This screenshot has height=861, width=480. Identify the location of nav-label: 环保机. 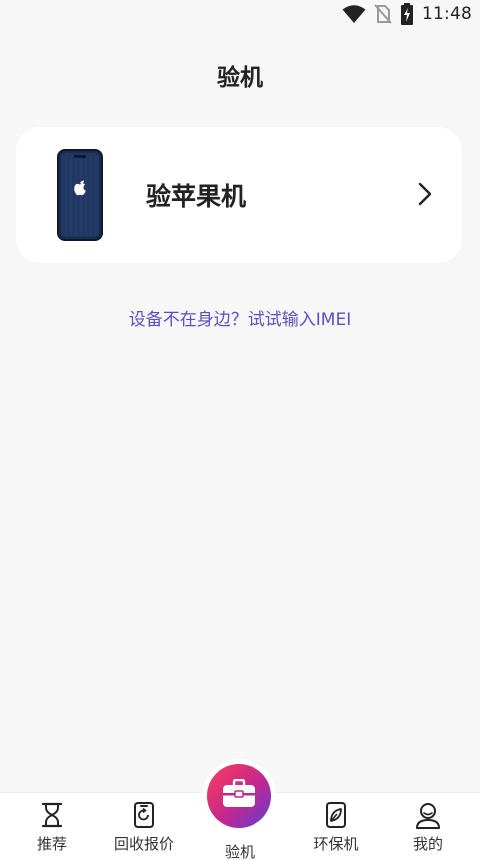
(336, 844).